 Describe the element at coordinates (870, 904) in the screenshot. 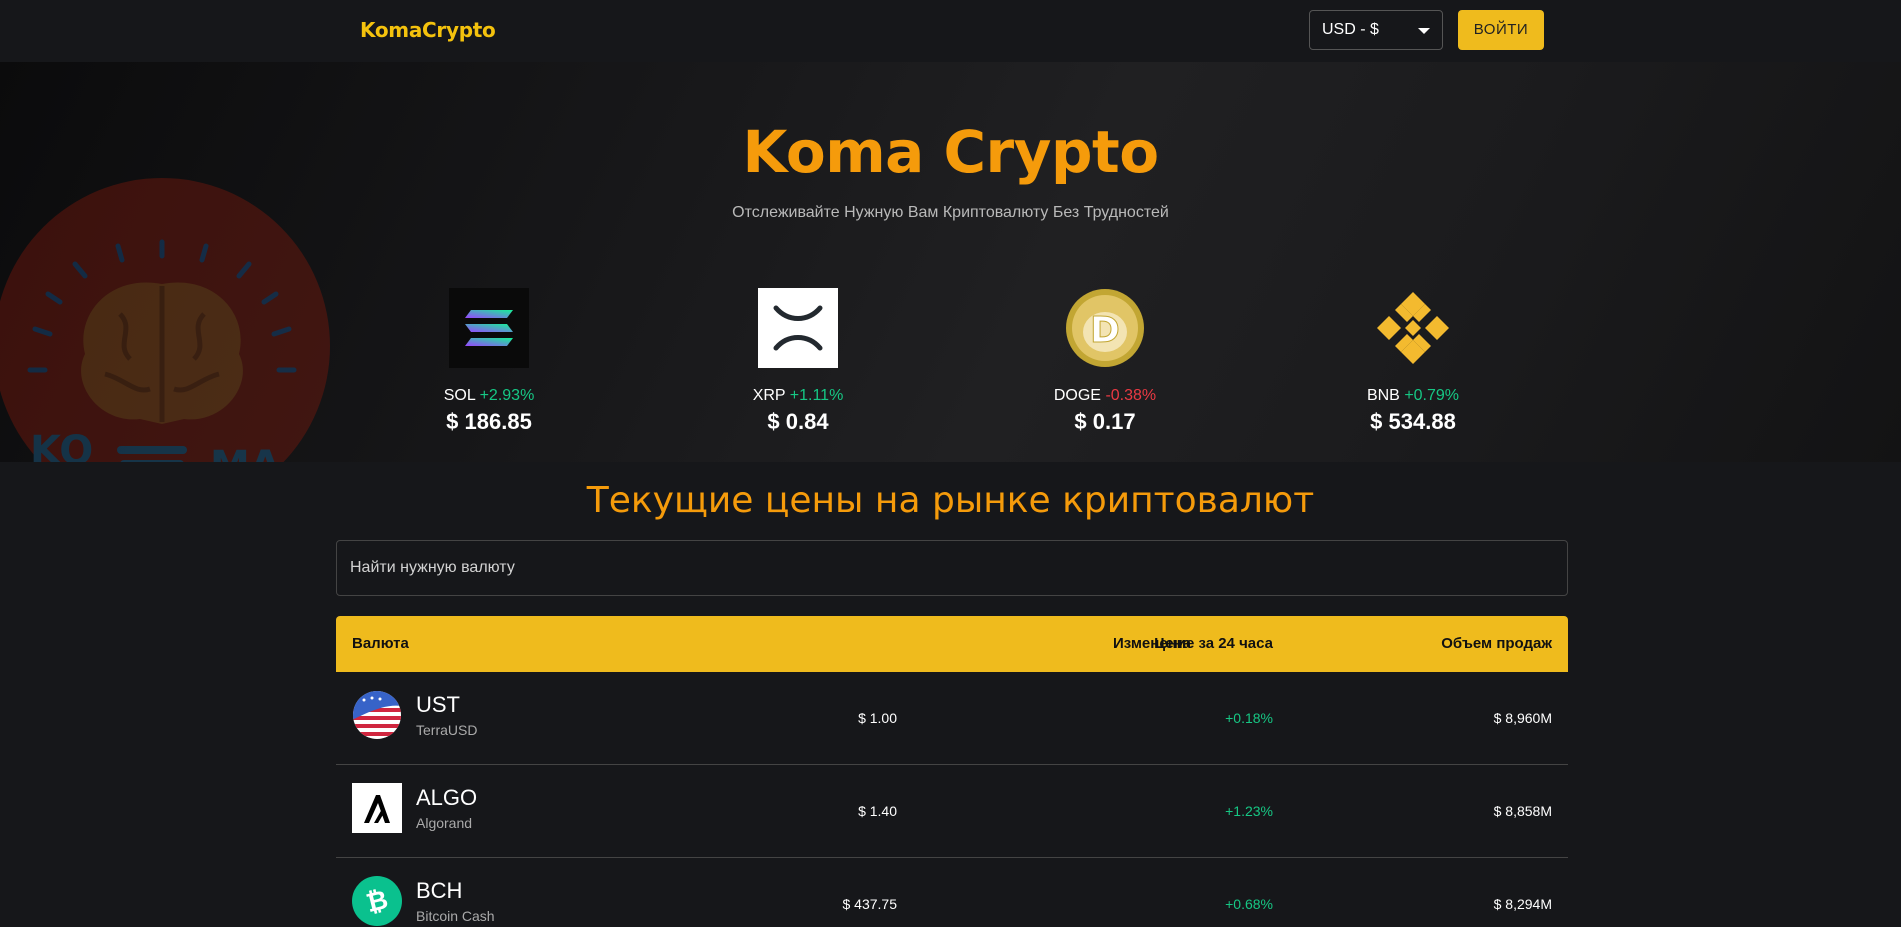

I see `coin-price: $ 437.75` at that location.